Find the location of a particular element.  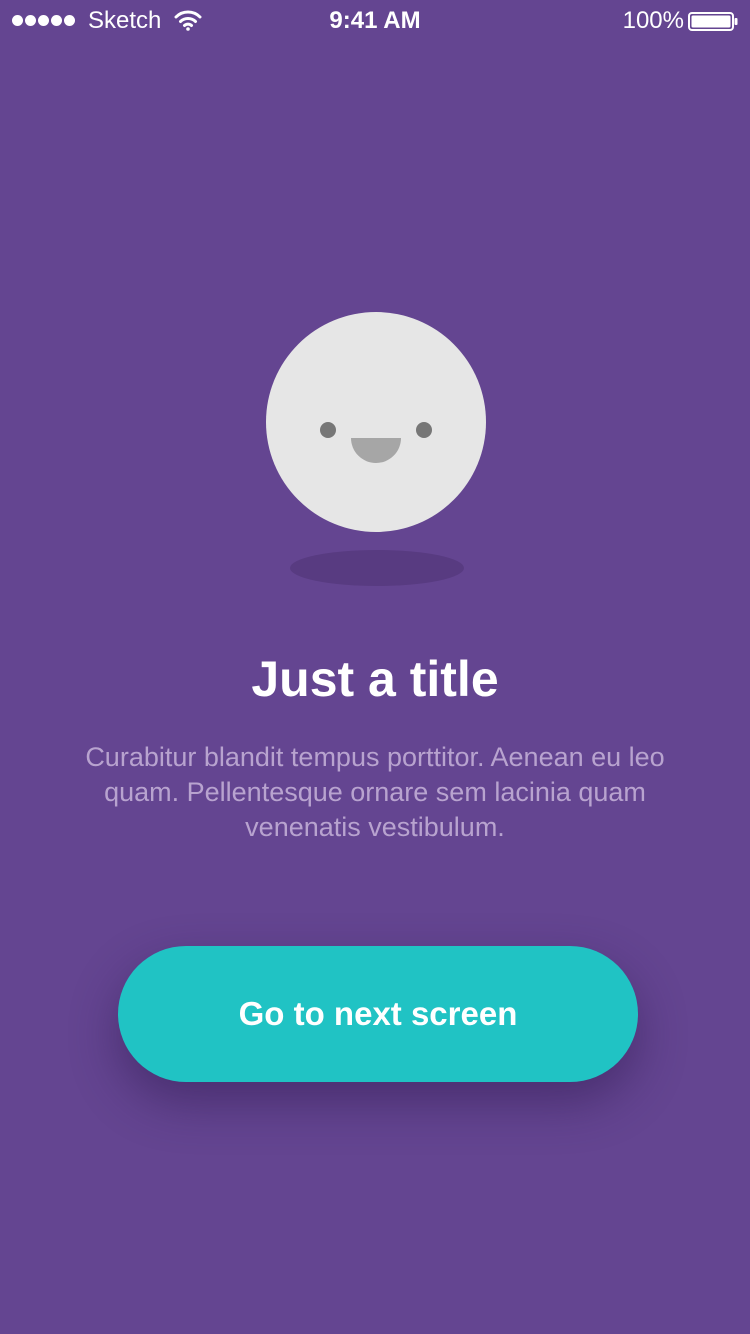

smiley-face-icon is located at coordinates (376, 422).